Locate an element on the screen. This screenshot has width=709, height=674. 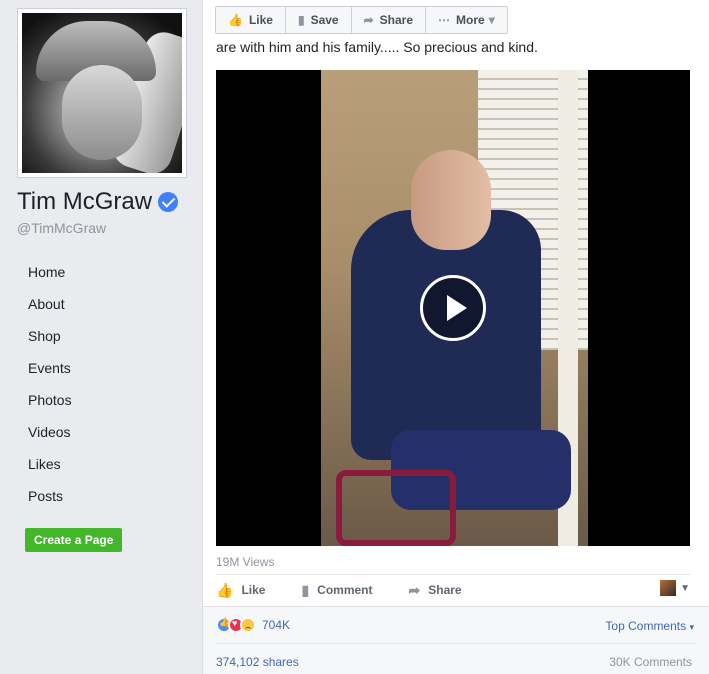
post-action-bar: 👍 Like ▮ Comment ➦ Share ▼ is located at coordinates (453, 590).